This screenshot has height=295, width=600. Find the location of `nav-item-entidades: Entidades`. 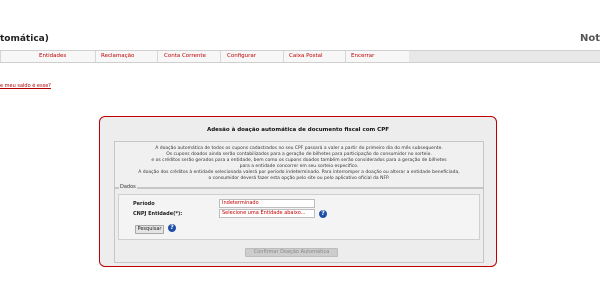

nav-item-entidades: Entidades is located at coordinates (51, 56).